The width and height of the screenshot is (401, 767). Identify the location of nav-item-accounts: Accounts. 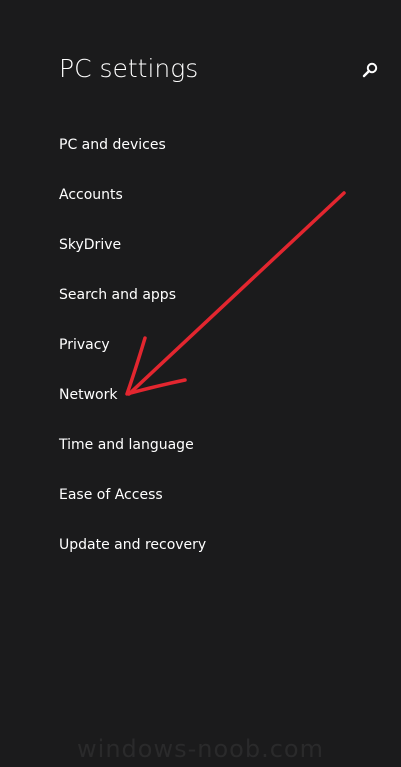
(132, 205).